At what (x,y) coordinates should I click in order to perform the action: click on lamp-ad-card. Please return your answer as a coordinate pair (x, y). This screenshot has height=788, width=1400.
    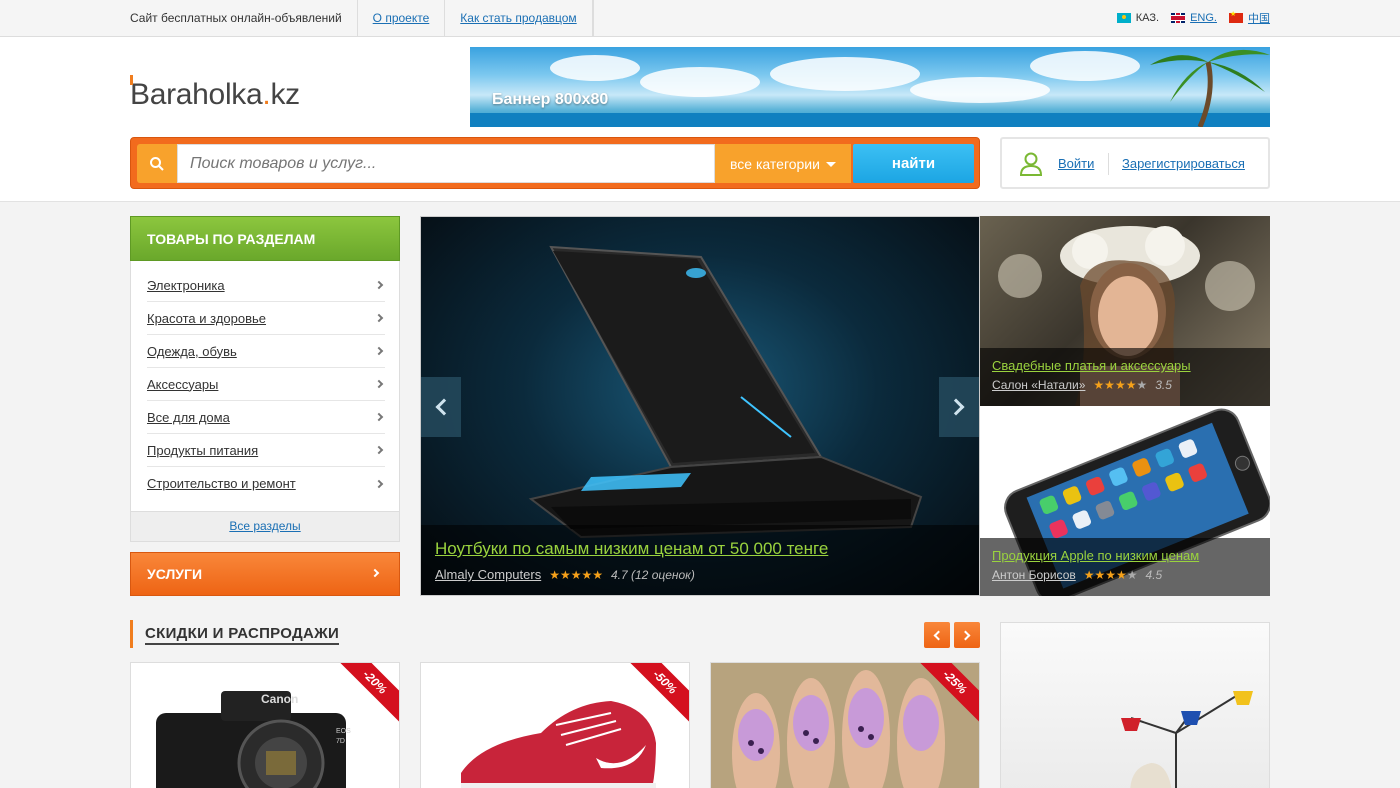
    Looking at the image, I should click on (1135, 705).